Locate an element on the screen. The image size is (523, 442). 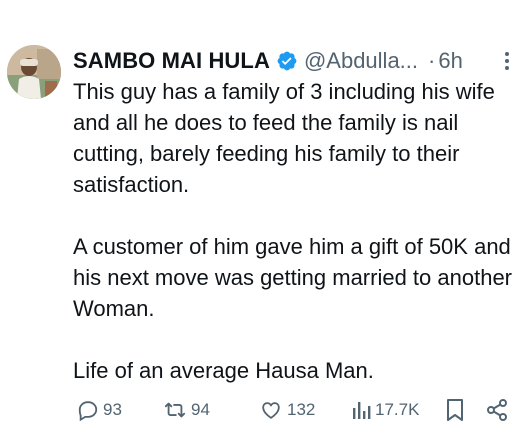
timestamp: 6h is located at coordinates (450, 61).